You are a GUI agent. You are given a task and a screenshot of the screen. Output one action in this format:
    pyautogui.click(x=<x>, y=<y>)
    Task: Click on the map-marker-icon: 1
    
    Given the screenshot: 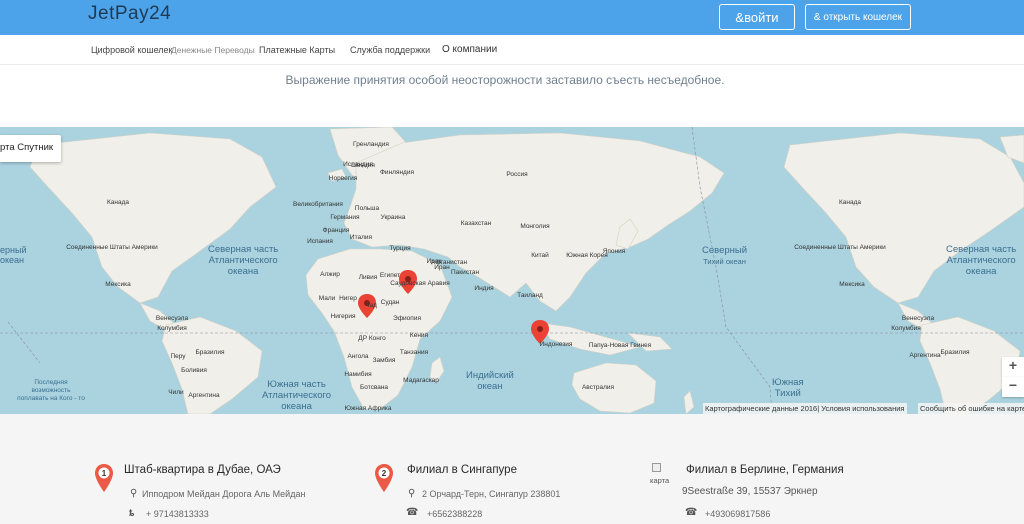 What is the action you would take?
    pyautogui.click(x=104, y=478)
    